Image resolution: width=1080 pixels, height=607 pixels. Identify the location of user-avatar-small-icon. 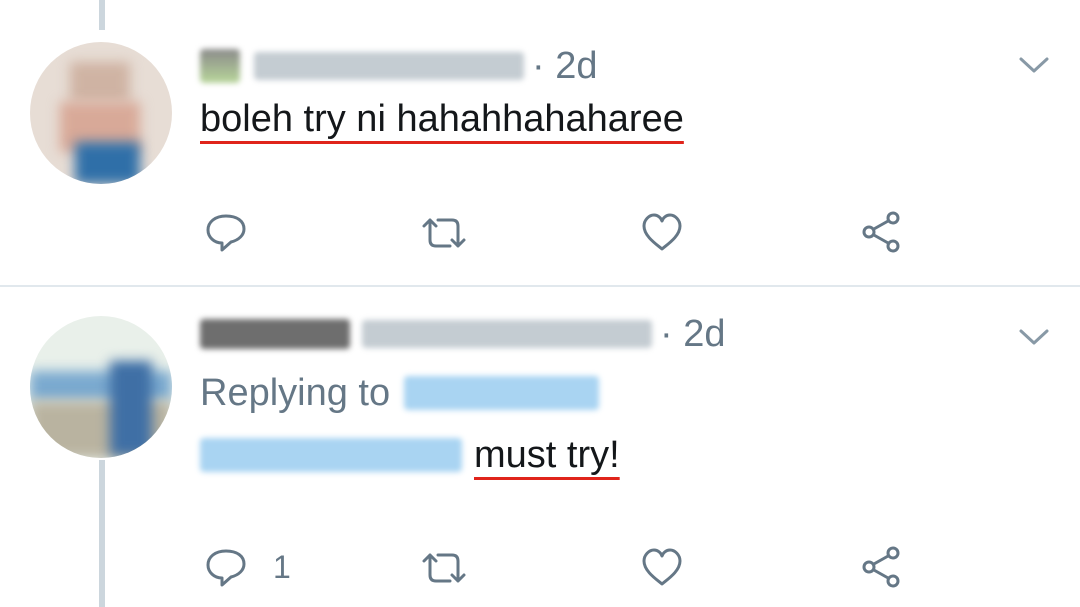
(220, 66).